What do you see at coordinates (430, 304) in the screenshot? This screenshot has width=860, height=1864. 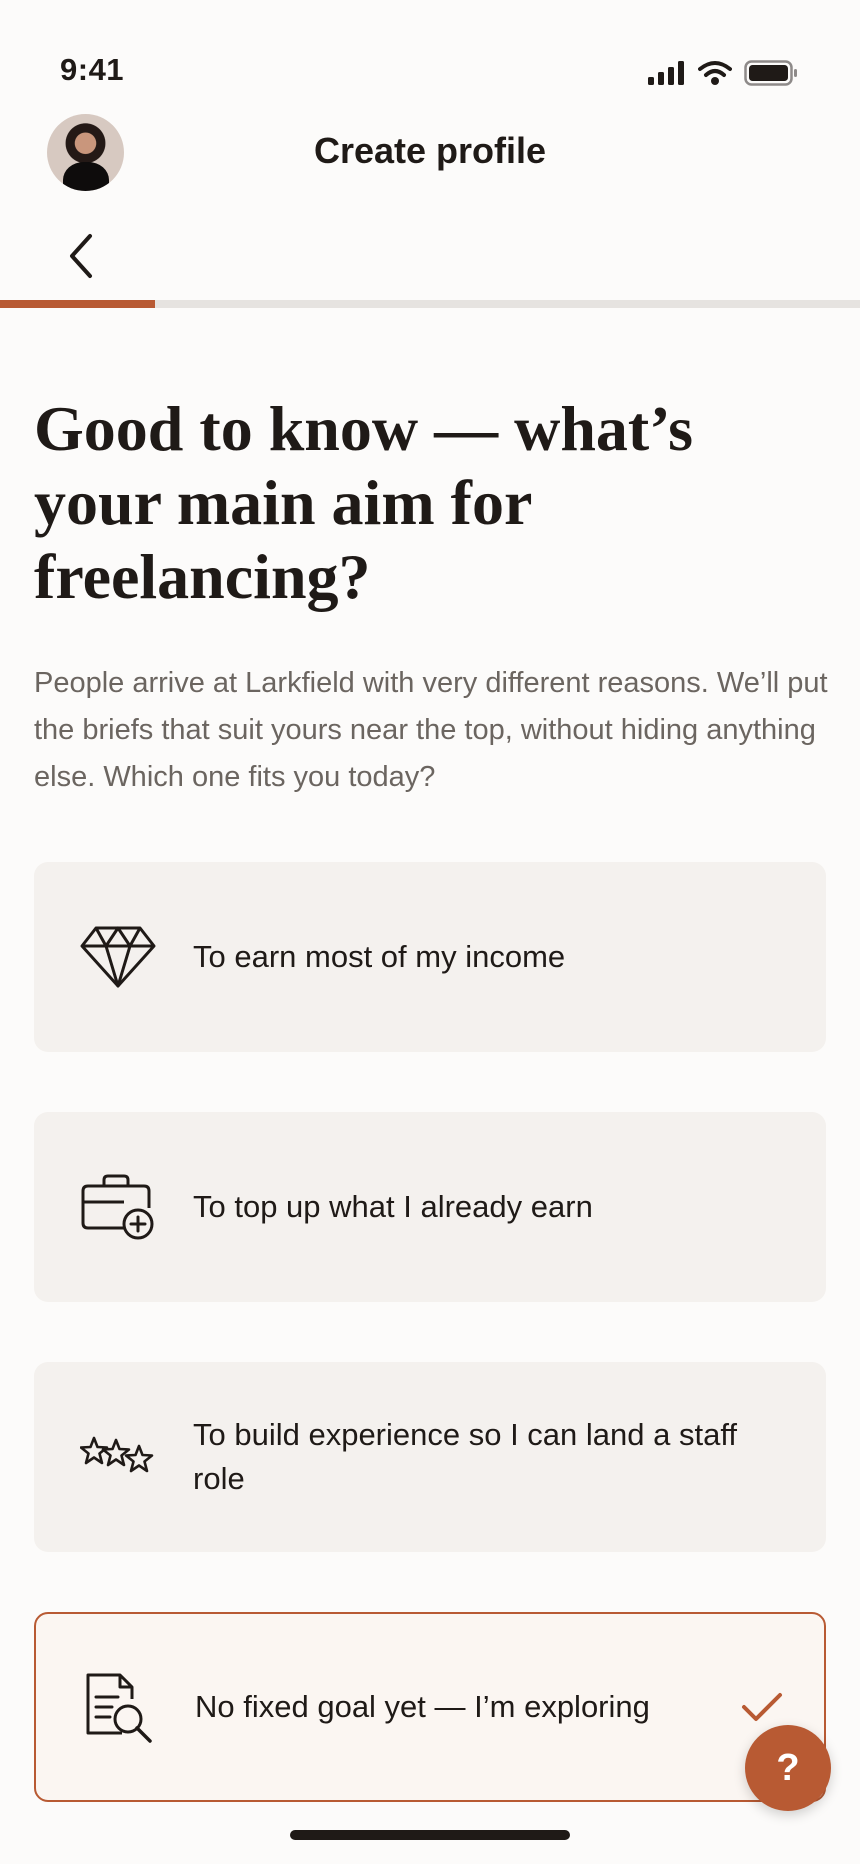 I see `progress-bar` at bounding box center [430, 304].